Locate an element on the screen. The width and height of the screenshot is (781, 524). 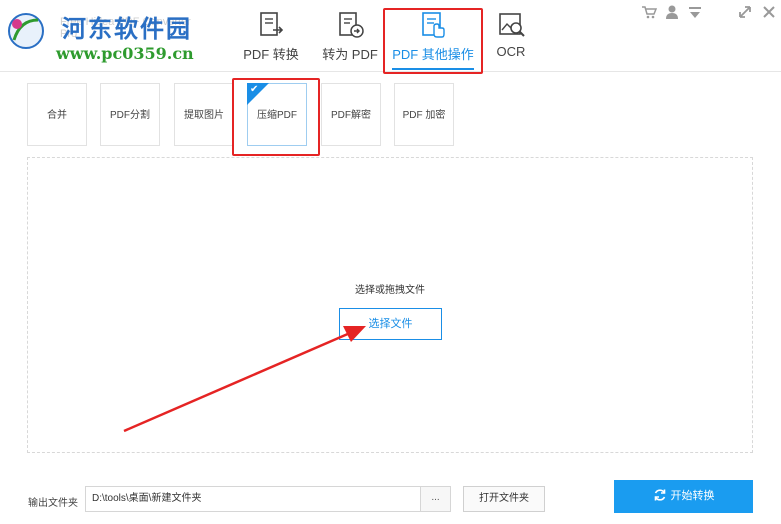
refresh-icon is located at coordinates (659, 495).